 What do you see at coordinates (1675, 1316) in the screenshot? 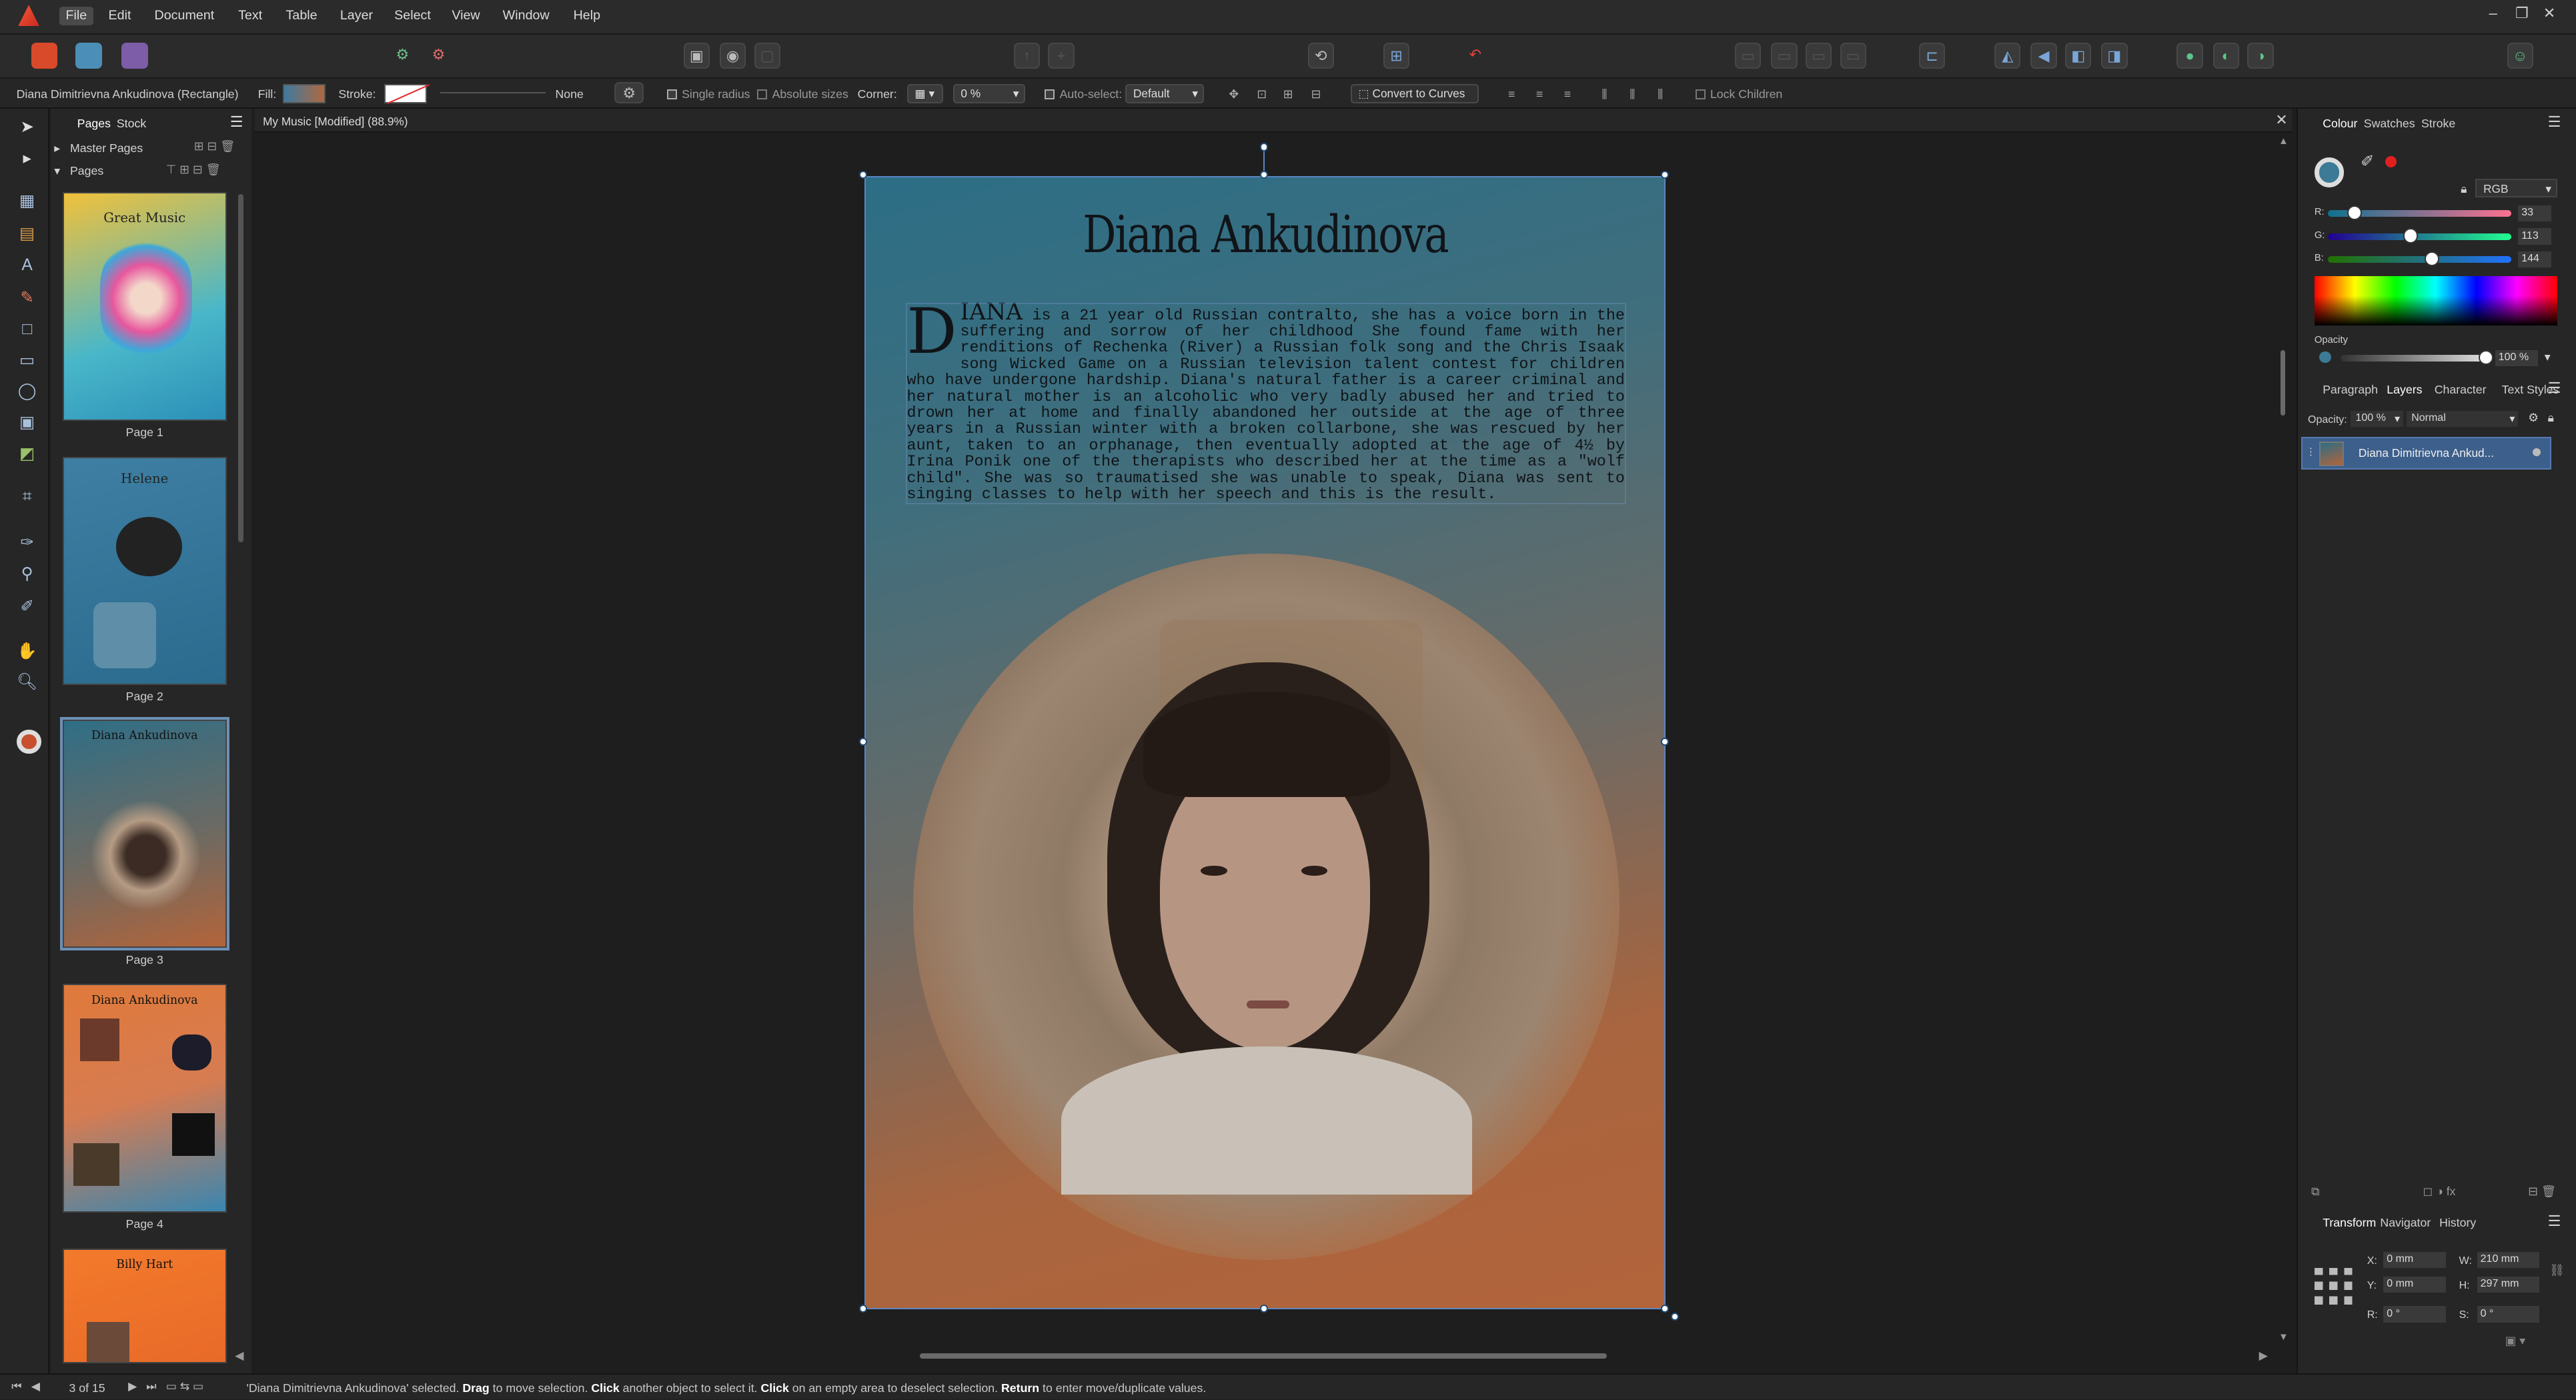
I see `handle-shear` at bounding box center [1675, 1316].